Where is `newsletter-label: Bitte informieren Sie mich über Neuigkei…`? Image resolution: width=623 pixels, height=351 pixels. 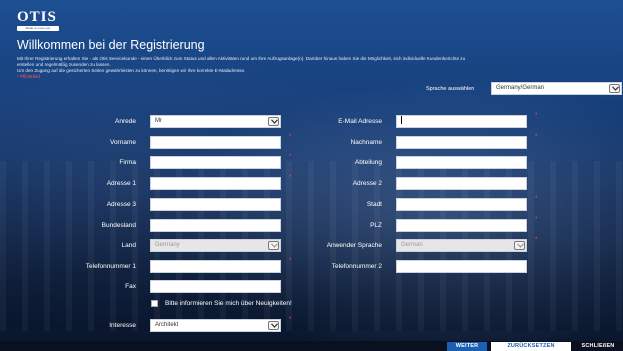
newsletter-label: Bitte informieren Sie mich über Neuigkei… is located at coordinates (228, 303).